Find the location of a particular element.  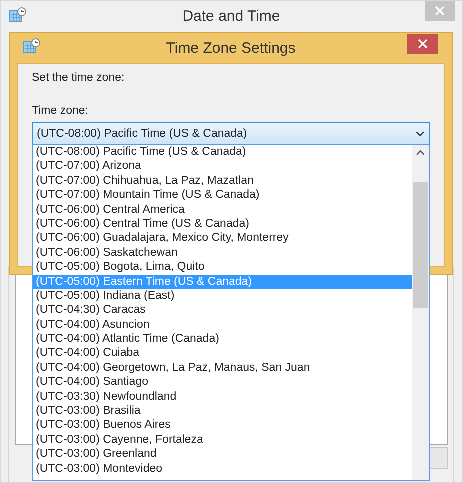

field-label: Time zone: is located at coordinates (61, 111).